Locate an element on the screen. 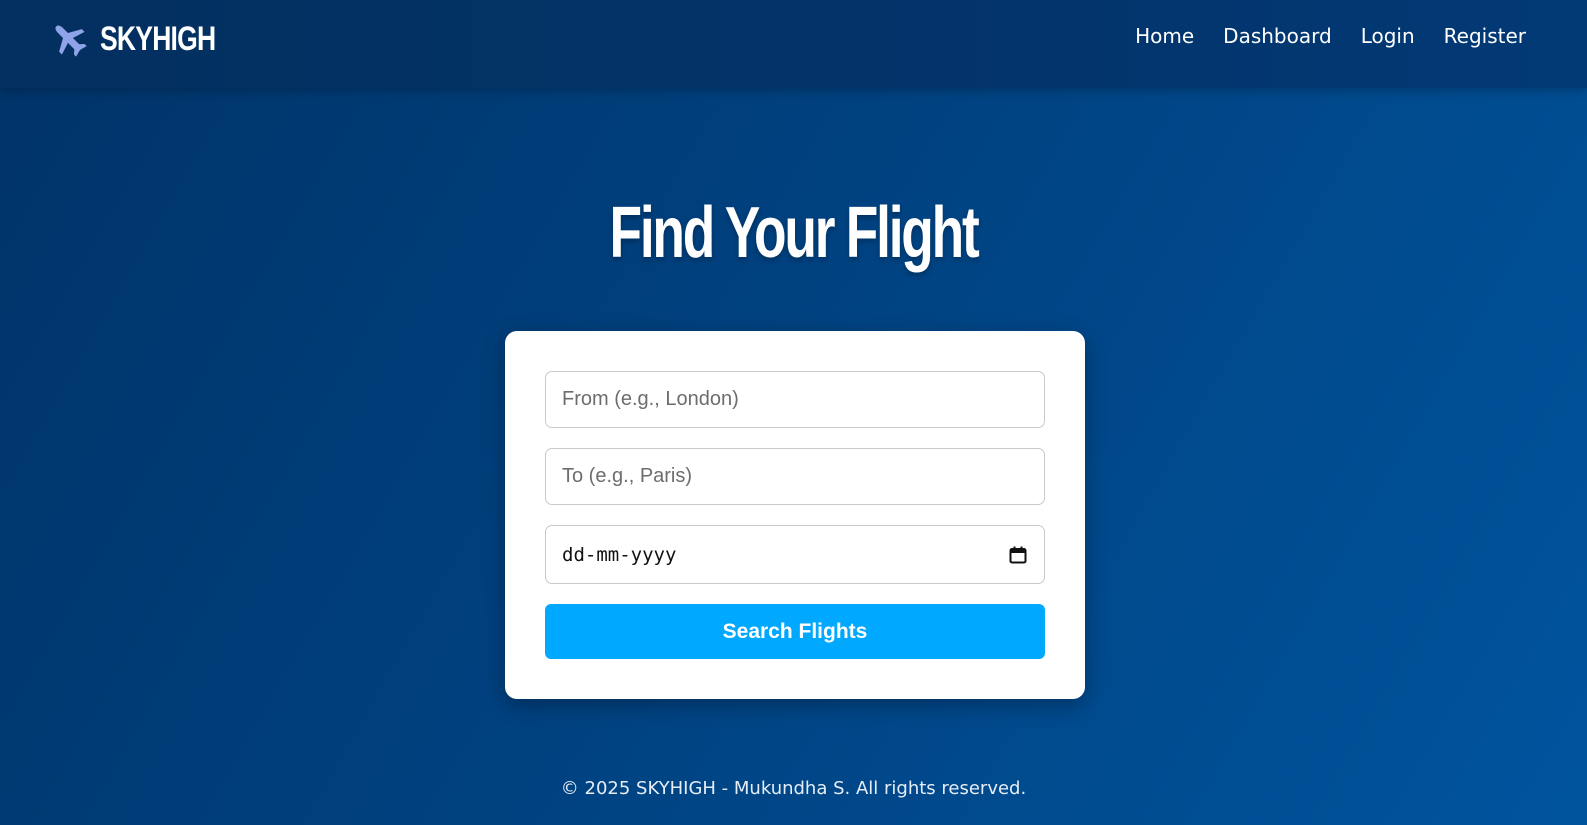 This screenshot has width=1587, height=825. search-flights-button: Search Flights is located at coordinates (795, 631).